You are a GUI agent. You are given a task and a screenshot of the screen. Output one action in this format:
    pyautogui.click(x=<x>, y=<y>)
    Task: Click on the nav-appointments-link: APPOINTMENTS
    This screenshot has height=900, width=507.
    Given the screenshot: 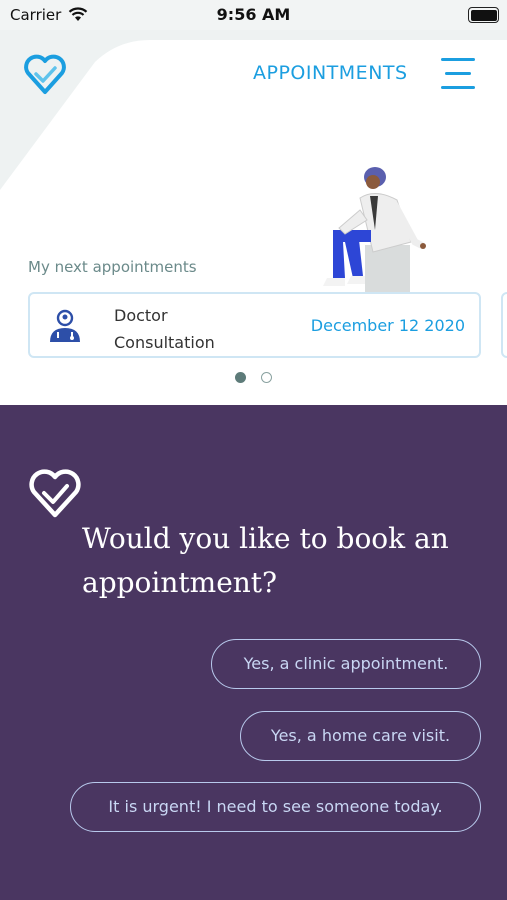 What is the action you would take?
    pyautogui.click(x=330, y=73)
    